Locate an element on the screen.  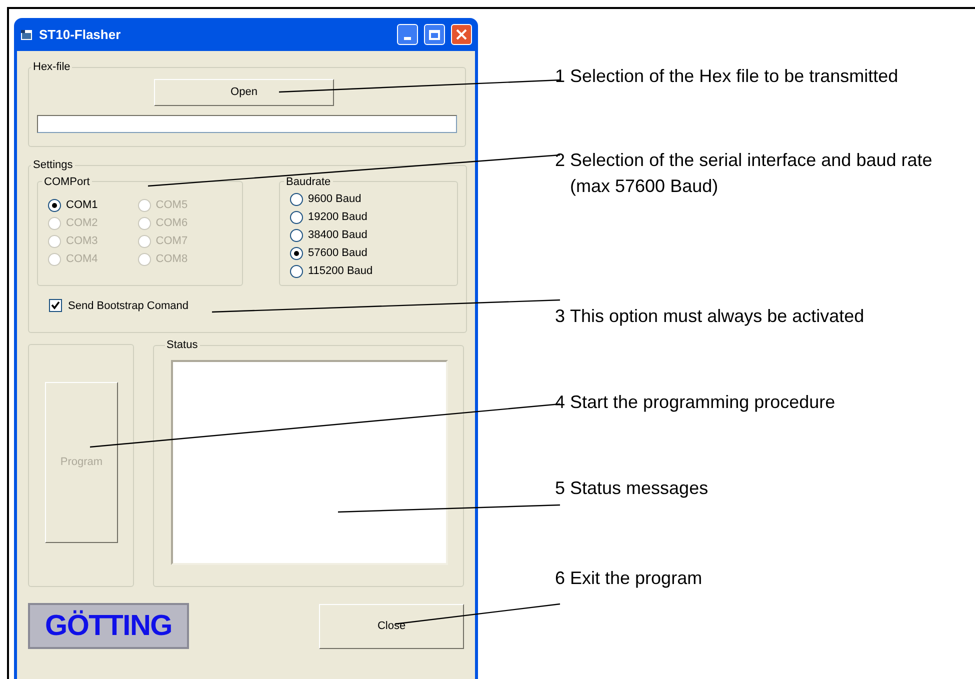
logo-text: GÖTTING is located at coordinates (108, 626).